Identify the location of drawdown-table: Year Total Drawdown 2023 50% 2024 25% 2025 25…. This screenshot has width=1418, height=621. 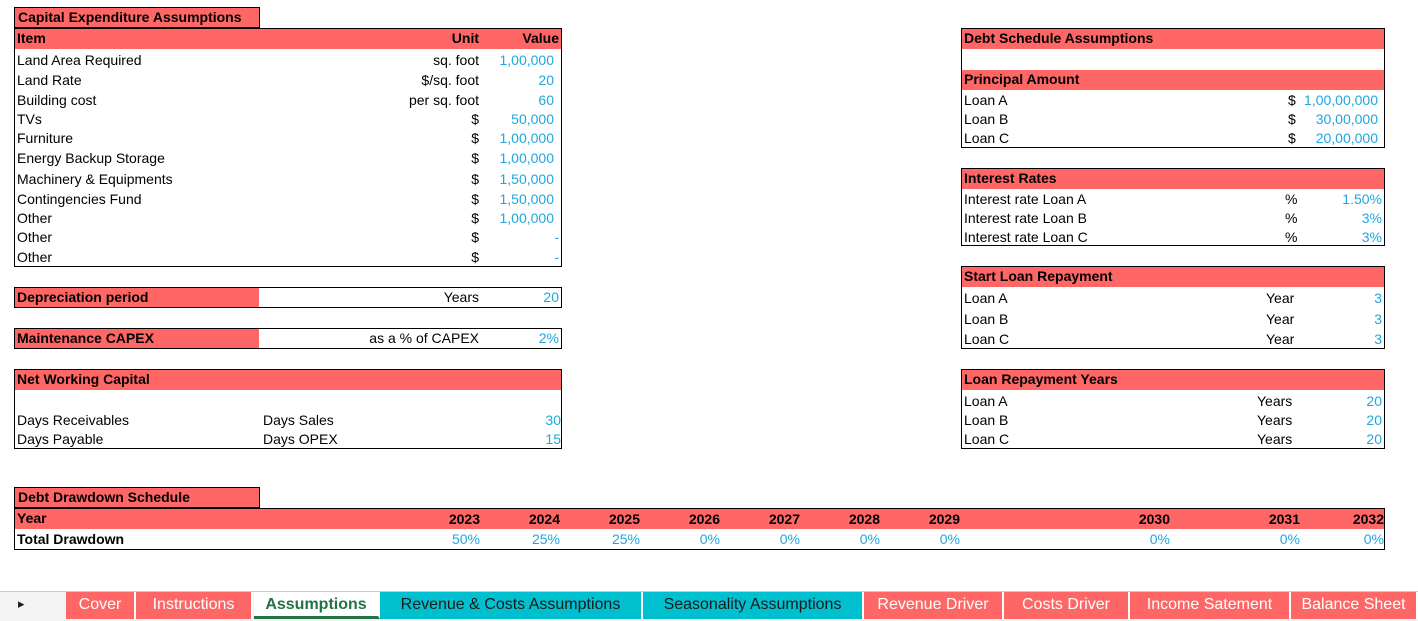
(699, 529).